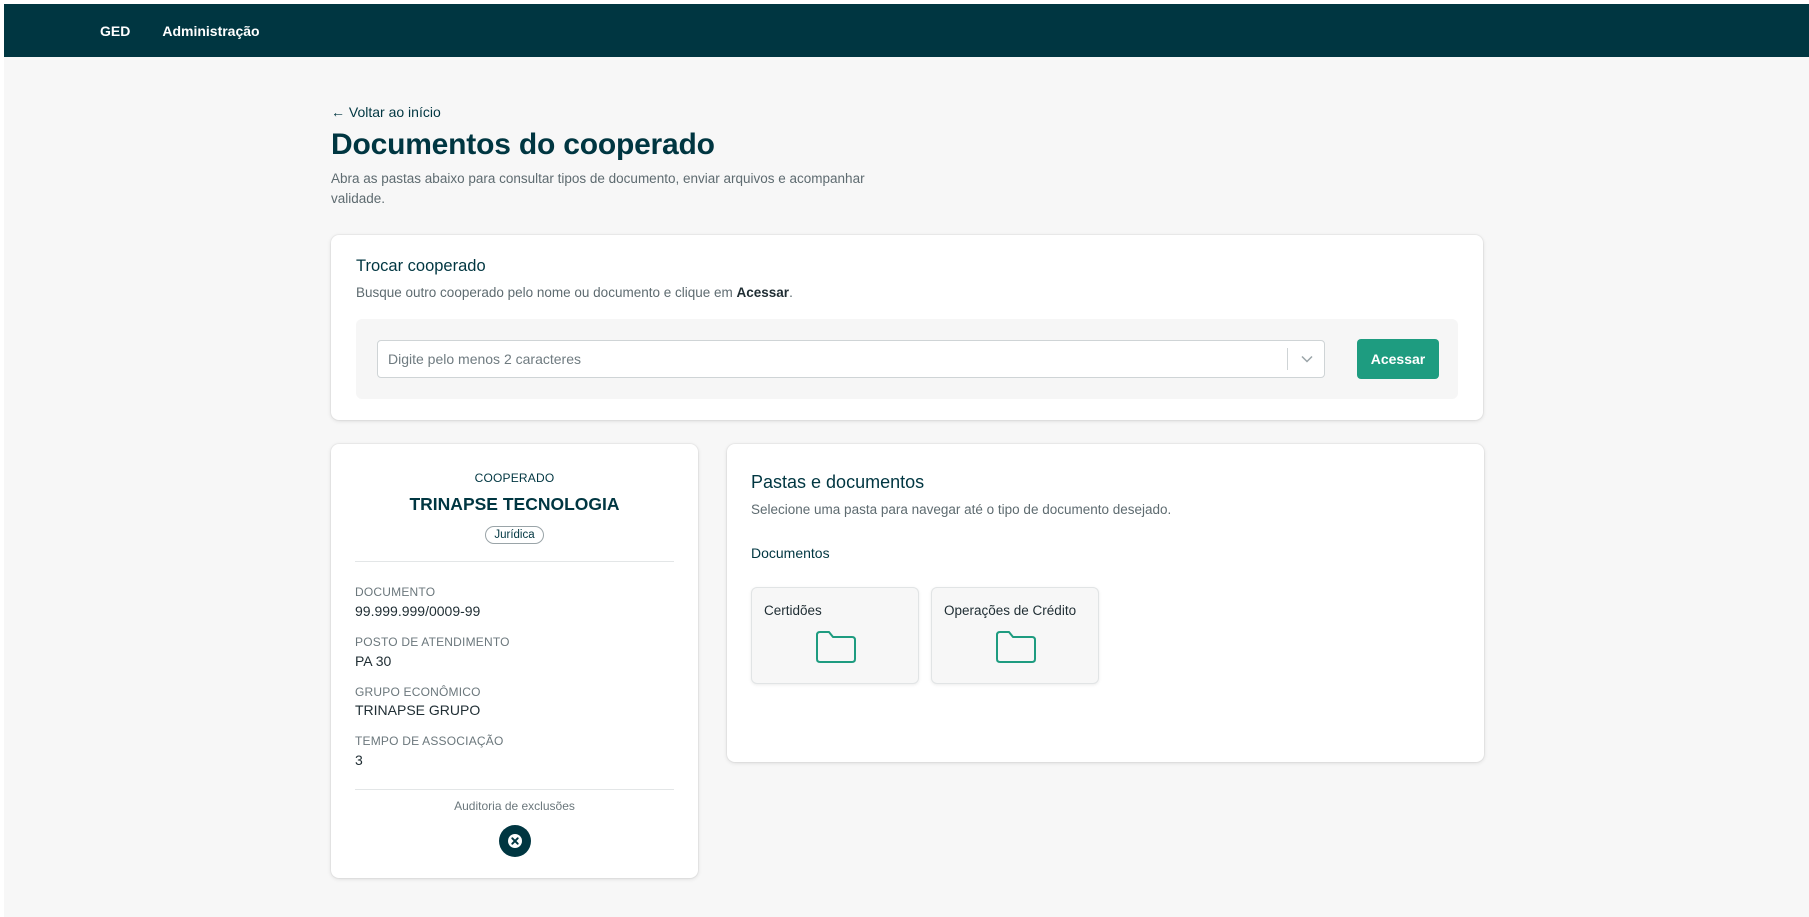 Image resolution: width=1809 pixels, height=917 pixels. What do you see at coordinates (793, 610) in the screenshot?
I see `folder-tile-label: Certidões` at bounding box center [793, 610].